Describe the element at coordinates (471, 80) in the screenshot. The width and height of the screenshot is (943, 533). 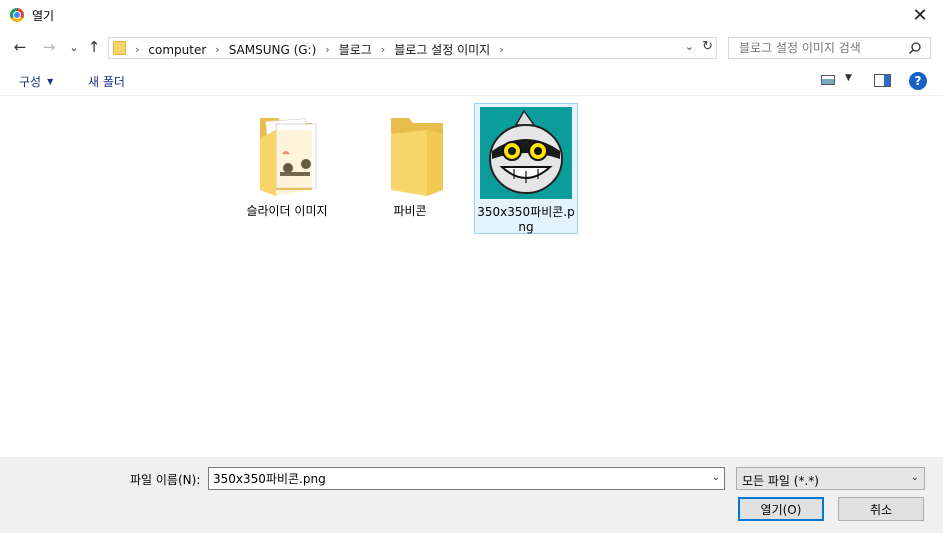
I see `command-bar: 구성 ▼ 새 폴더 ▼ ?` at that location.